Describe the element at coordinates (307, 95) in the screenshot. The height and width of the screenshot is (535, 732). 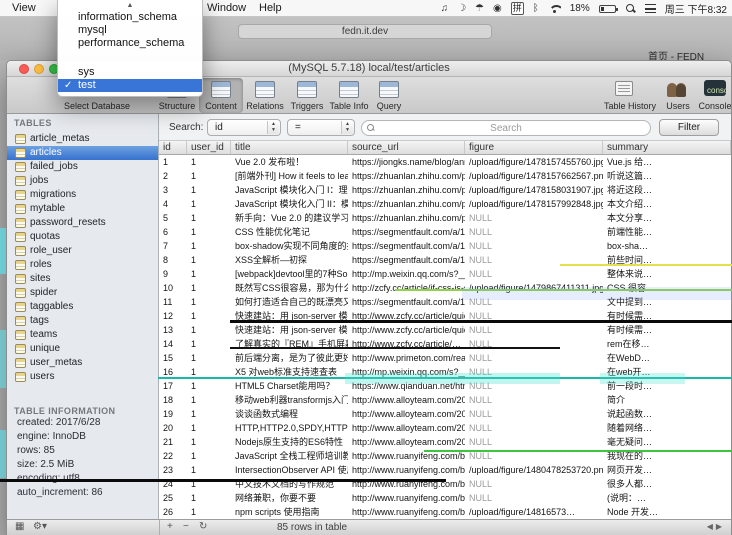
I see `toolbar-tab-triggers: Triggers` at that location.